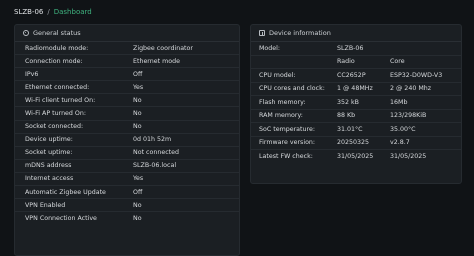 The image size is (474, 256). I want to click on device-key: RAM memory:, so click(281, 116).